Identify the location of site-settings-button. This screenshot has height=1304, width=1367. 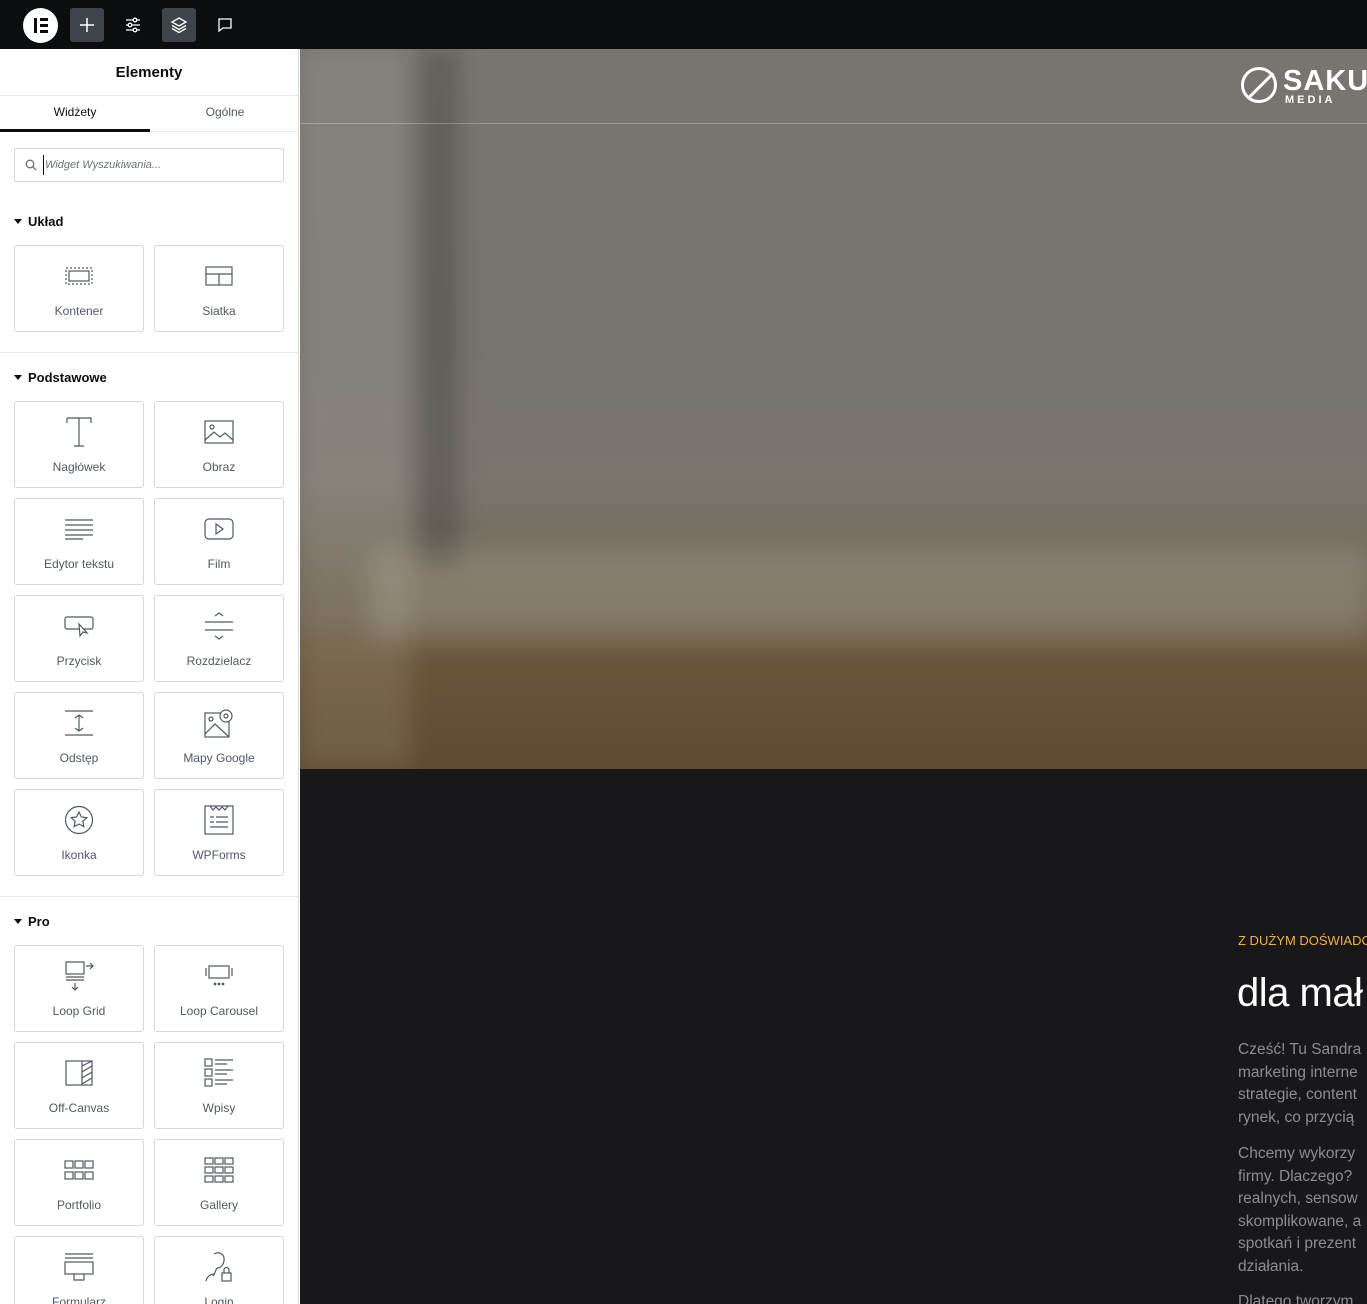
(133, 25).